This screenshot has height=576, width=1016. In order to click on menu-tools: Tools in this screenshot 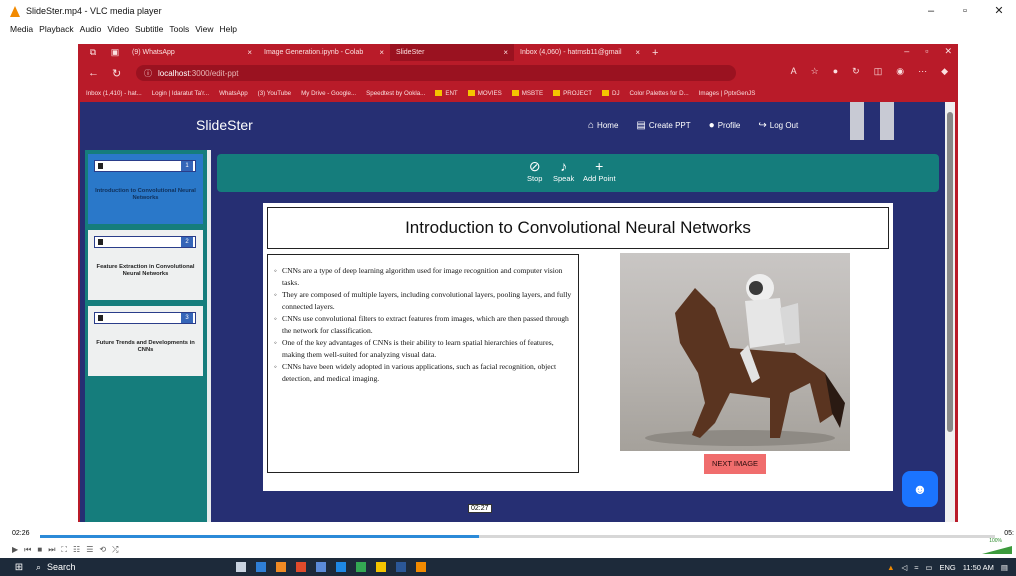, I will do `click(179, 29)`.